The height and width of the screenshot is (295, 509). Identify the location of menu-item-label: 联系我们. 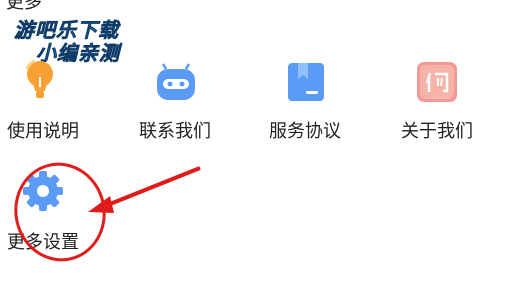
(175, 131).